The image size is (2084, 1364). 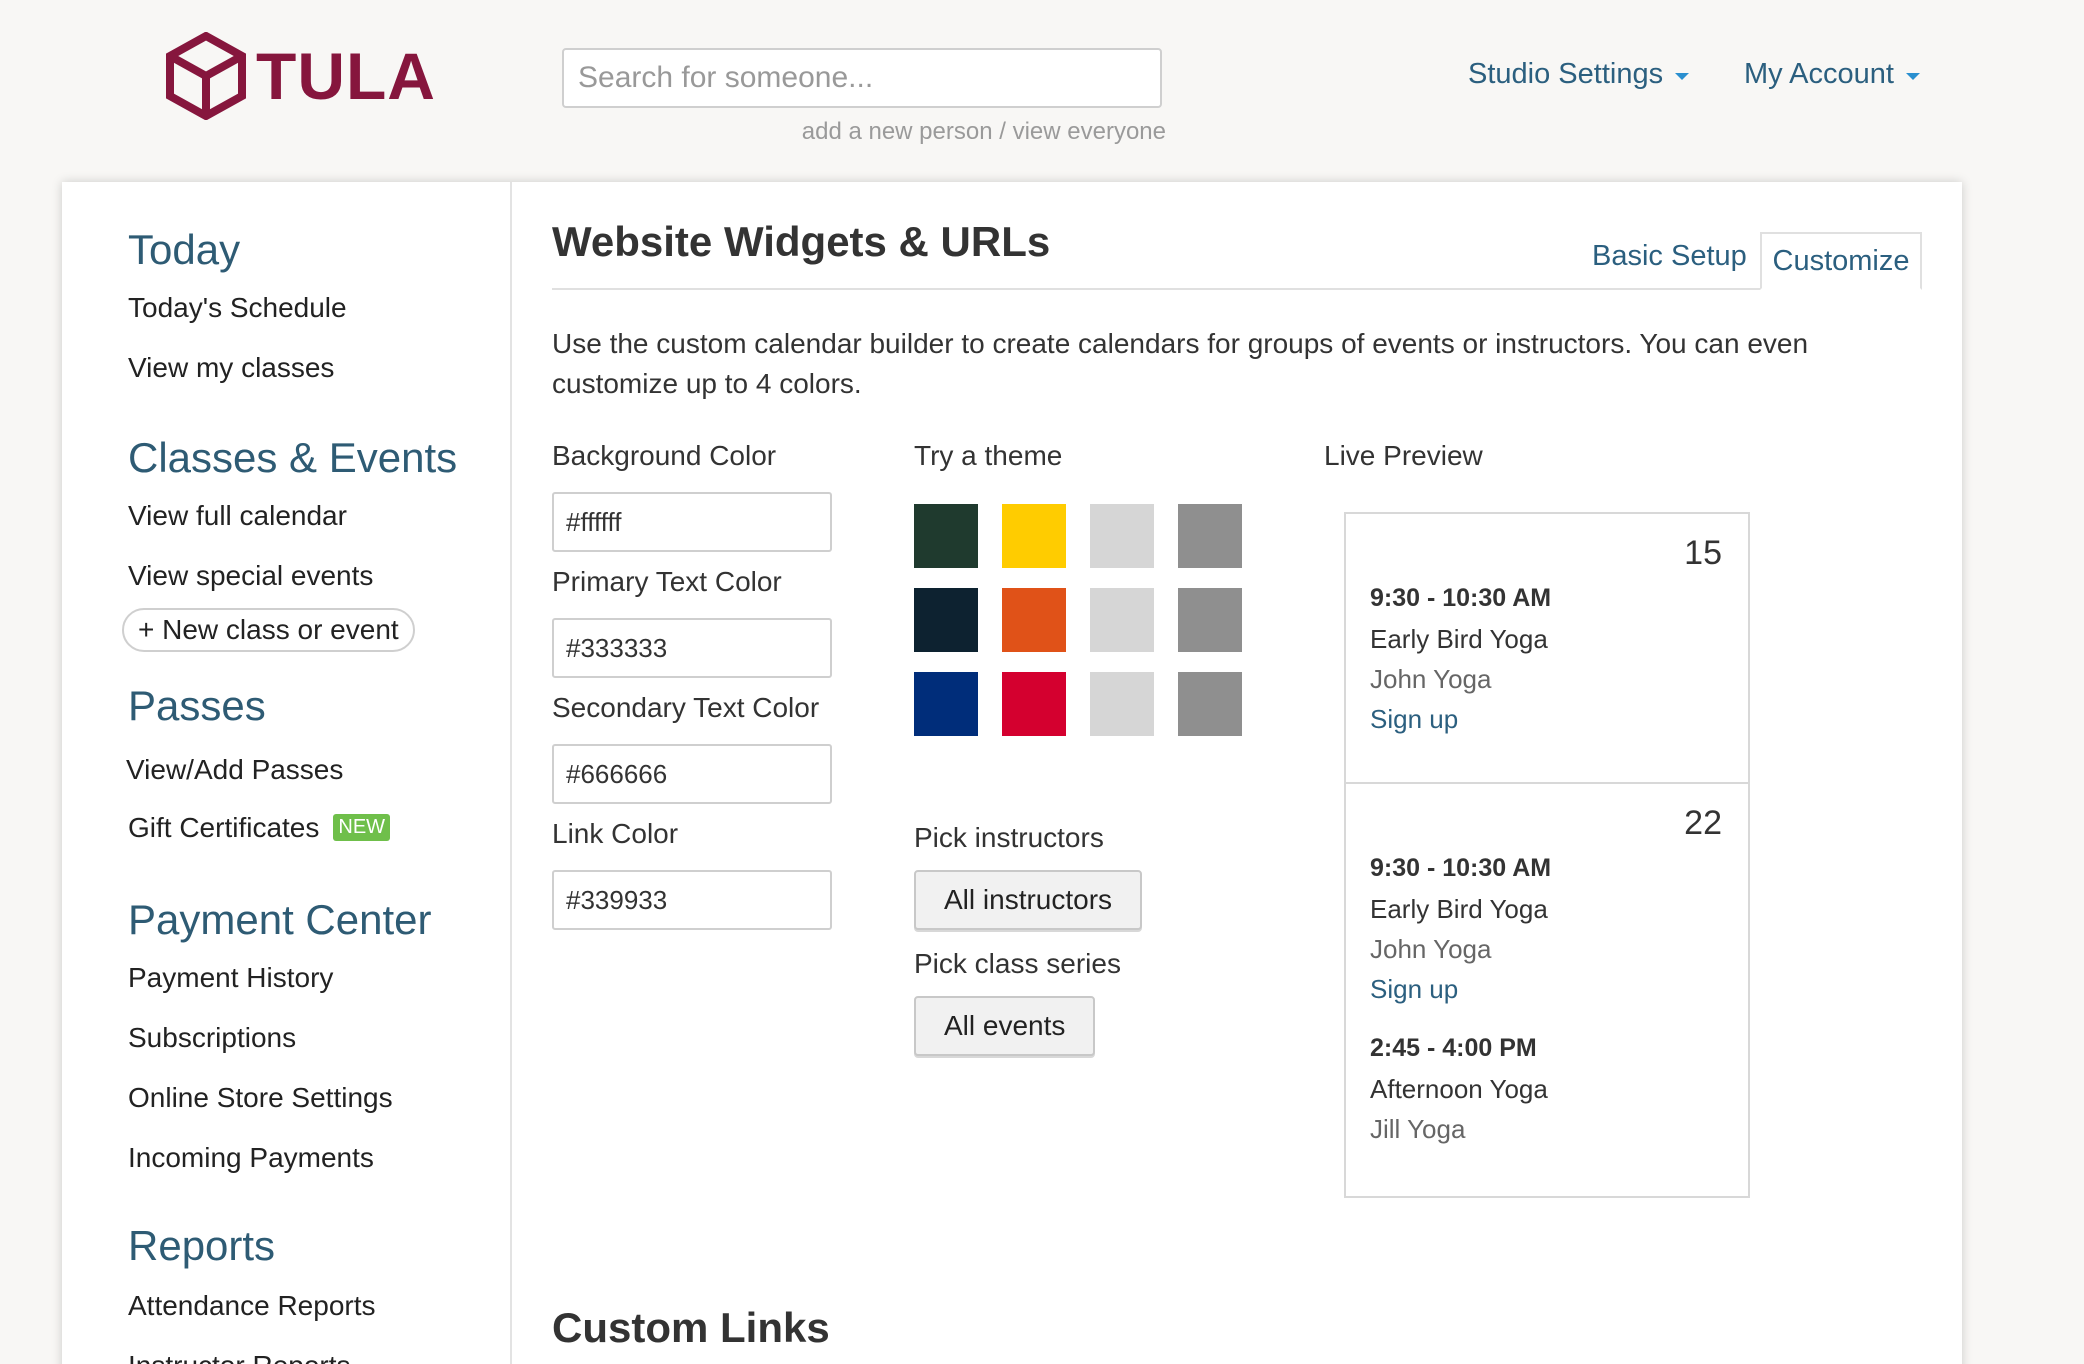 I want to click on studio-settings-menu: Studio Settings, so click(x=1579, y=74).